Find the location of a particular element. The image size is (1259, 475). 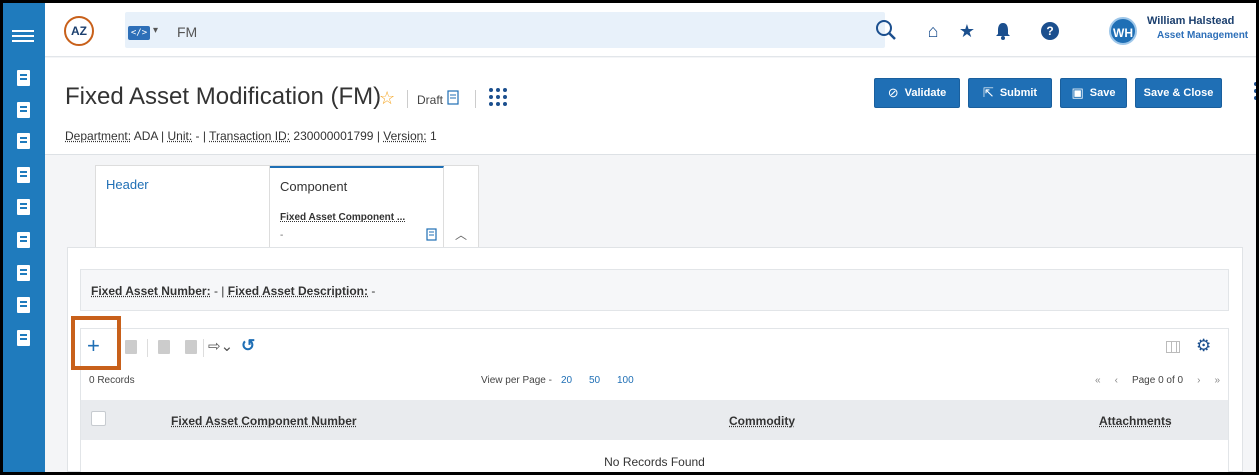

validate-button: ⊘ Validate is located at coordinates (917, 93).